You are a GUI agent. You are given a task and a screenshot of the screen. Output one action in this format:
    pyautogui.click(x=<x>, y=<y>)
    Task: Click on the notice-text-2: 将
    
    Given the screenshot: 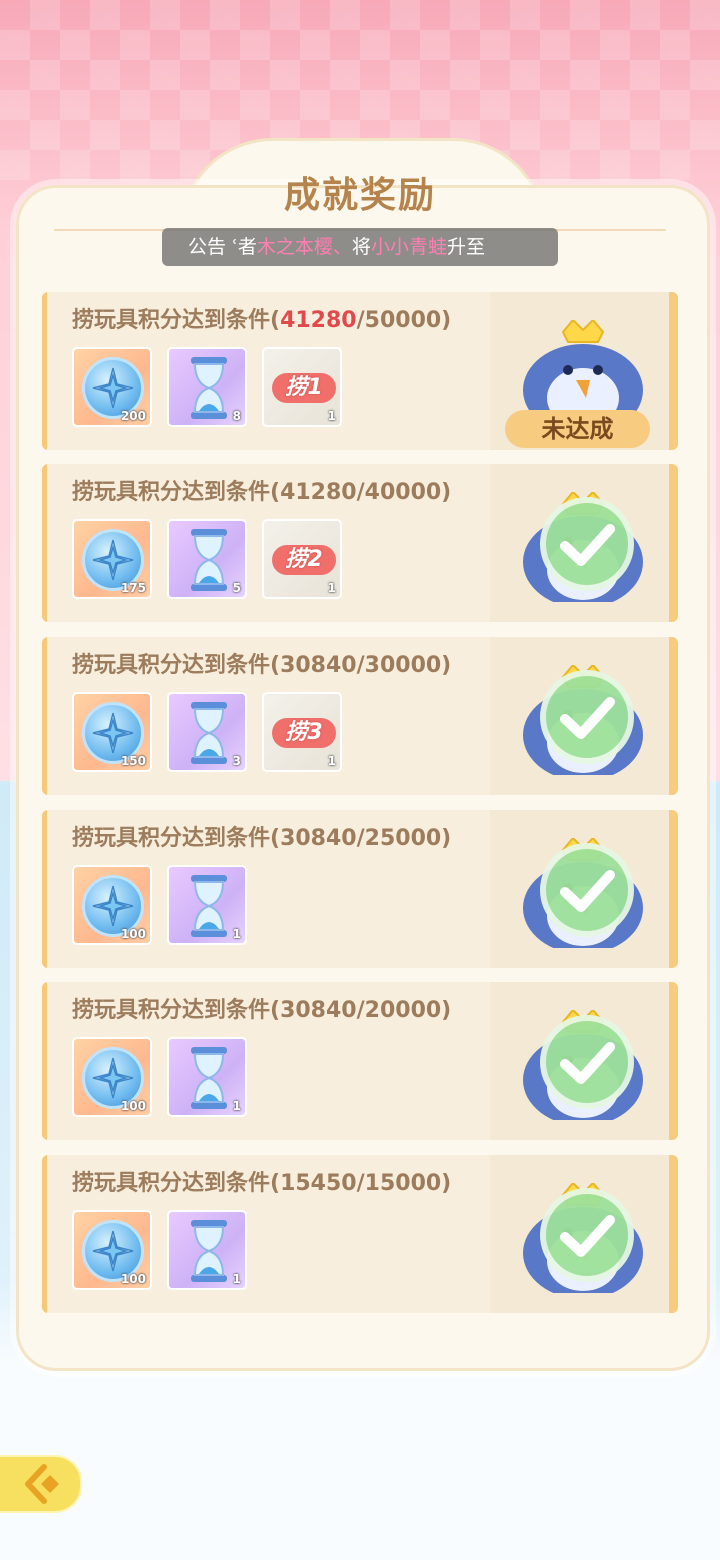 What is the action you would take?
    pyautogui.click(x=361, y=247)
    